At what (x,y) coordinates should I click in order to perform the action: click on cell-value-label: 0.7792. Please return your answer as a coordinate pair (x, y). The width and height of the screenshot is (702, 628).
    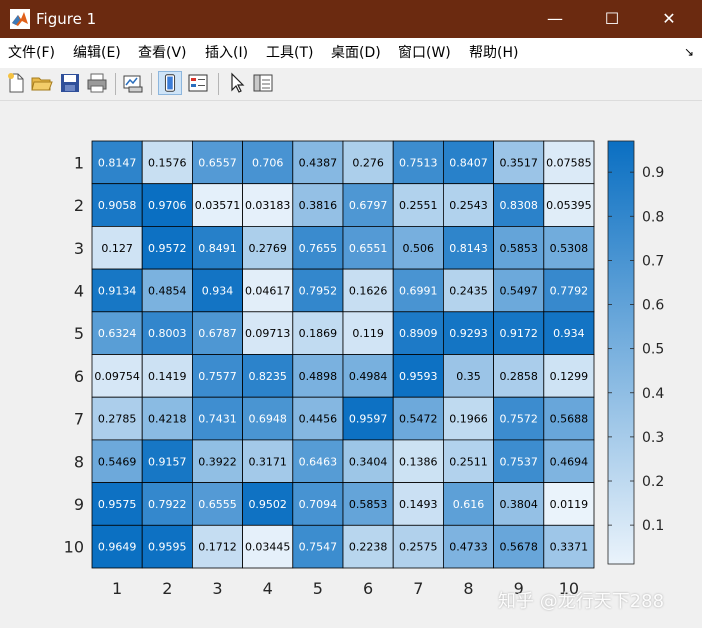
    Looking at the image, I should click on (569, 290).